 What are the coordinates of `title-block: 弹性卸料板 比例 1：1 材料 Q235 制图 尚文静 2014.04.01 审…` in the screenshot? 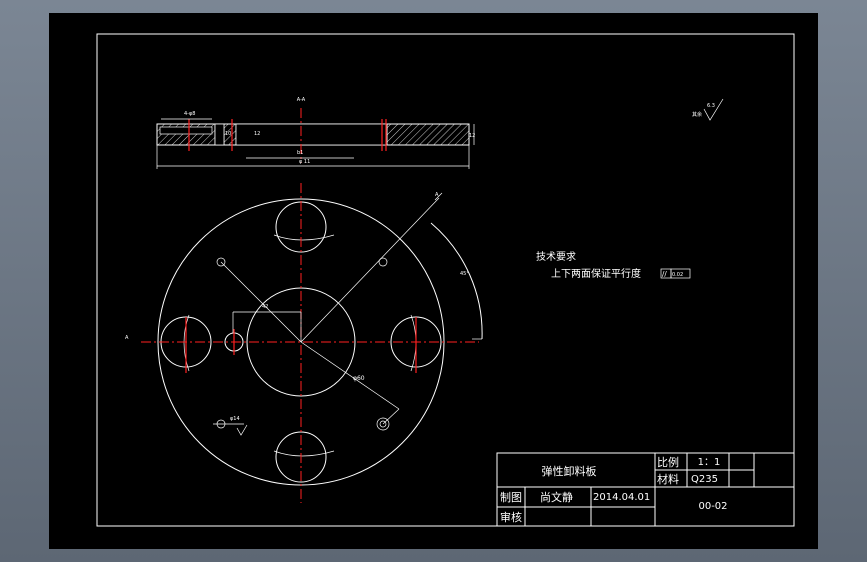 It's located at (645, 489).